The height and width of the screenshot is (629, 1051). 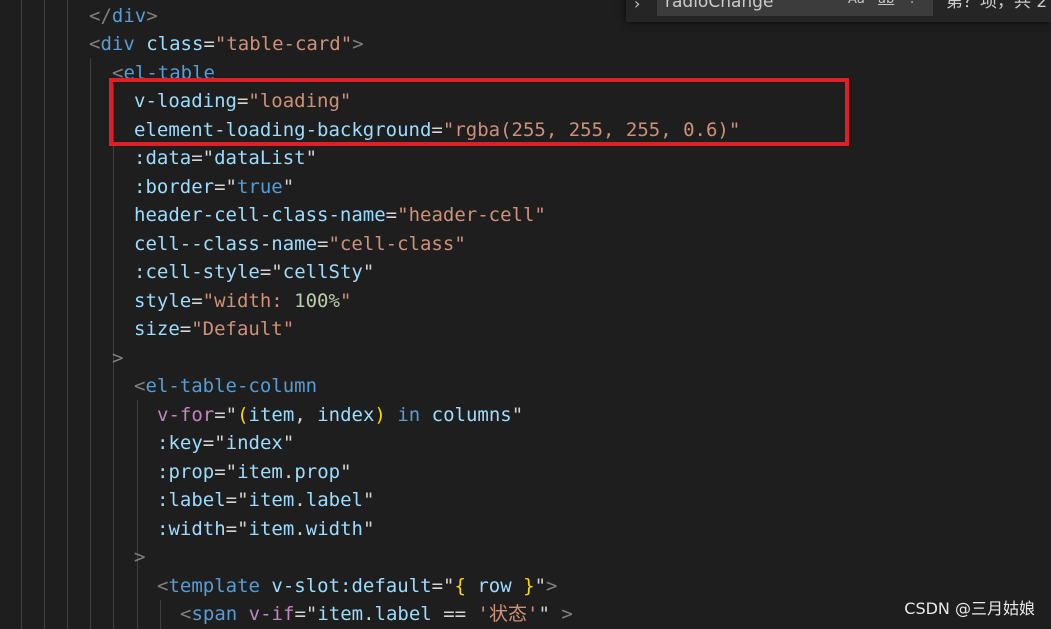 What do you see at coordinates (886, 6) in the screenshot?
I see `whole-word-icon: ab` at bounding box center [886, 6].